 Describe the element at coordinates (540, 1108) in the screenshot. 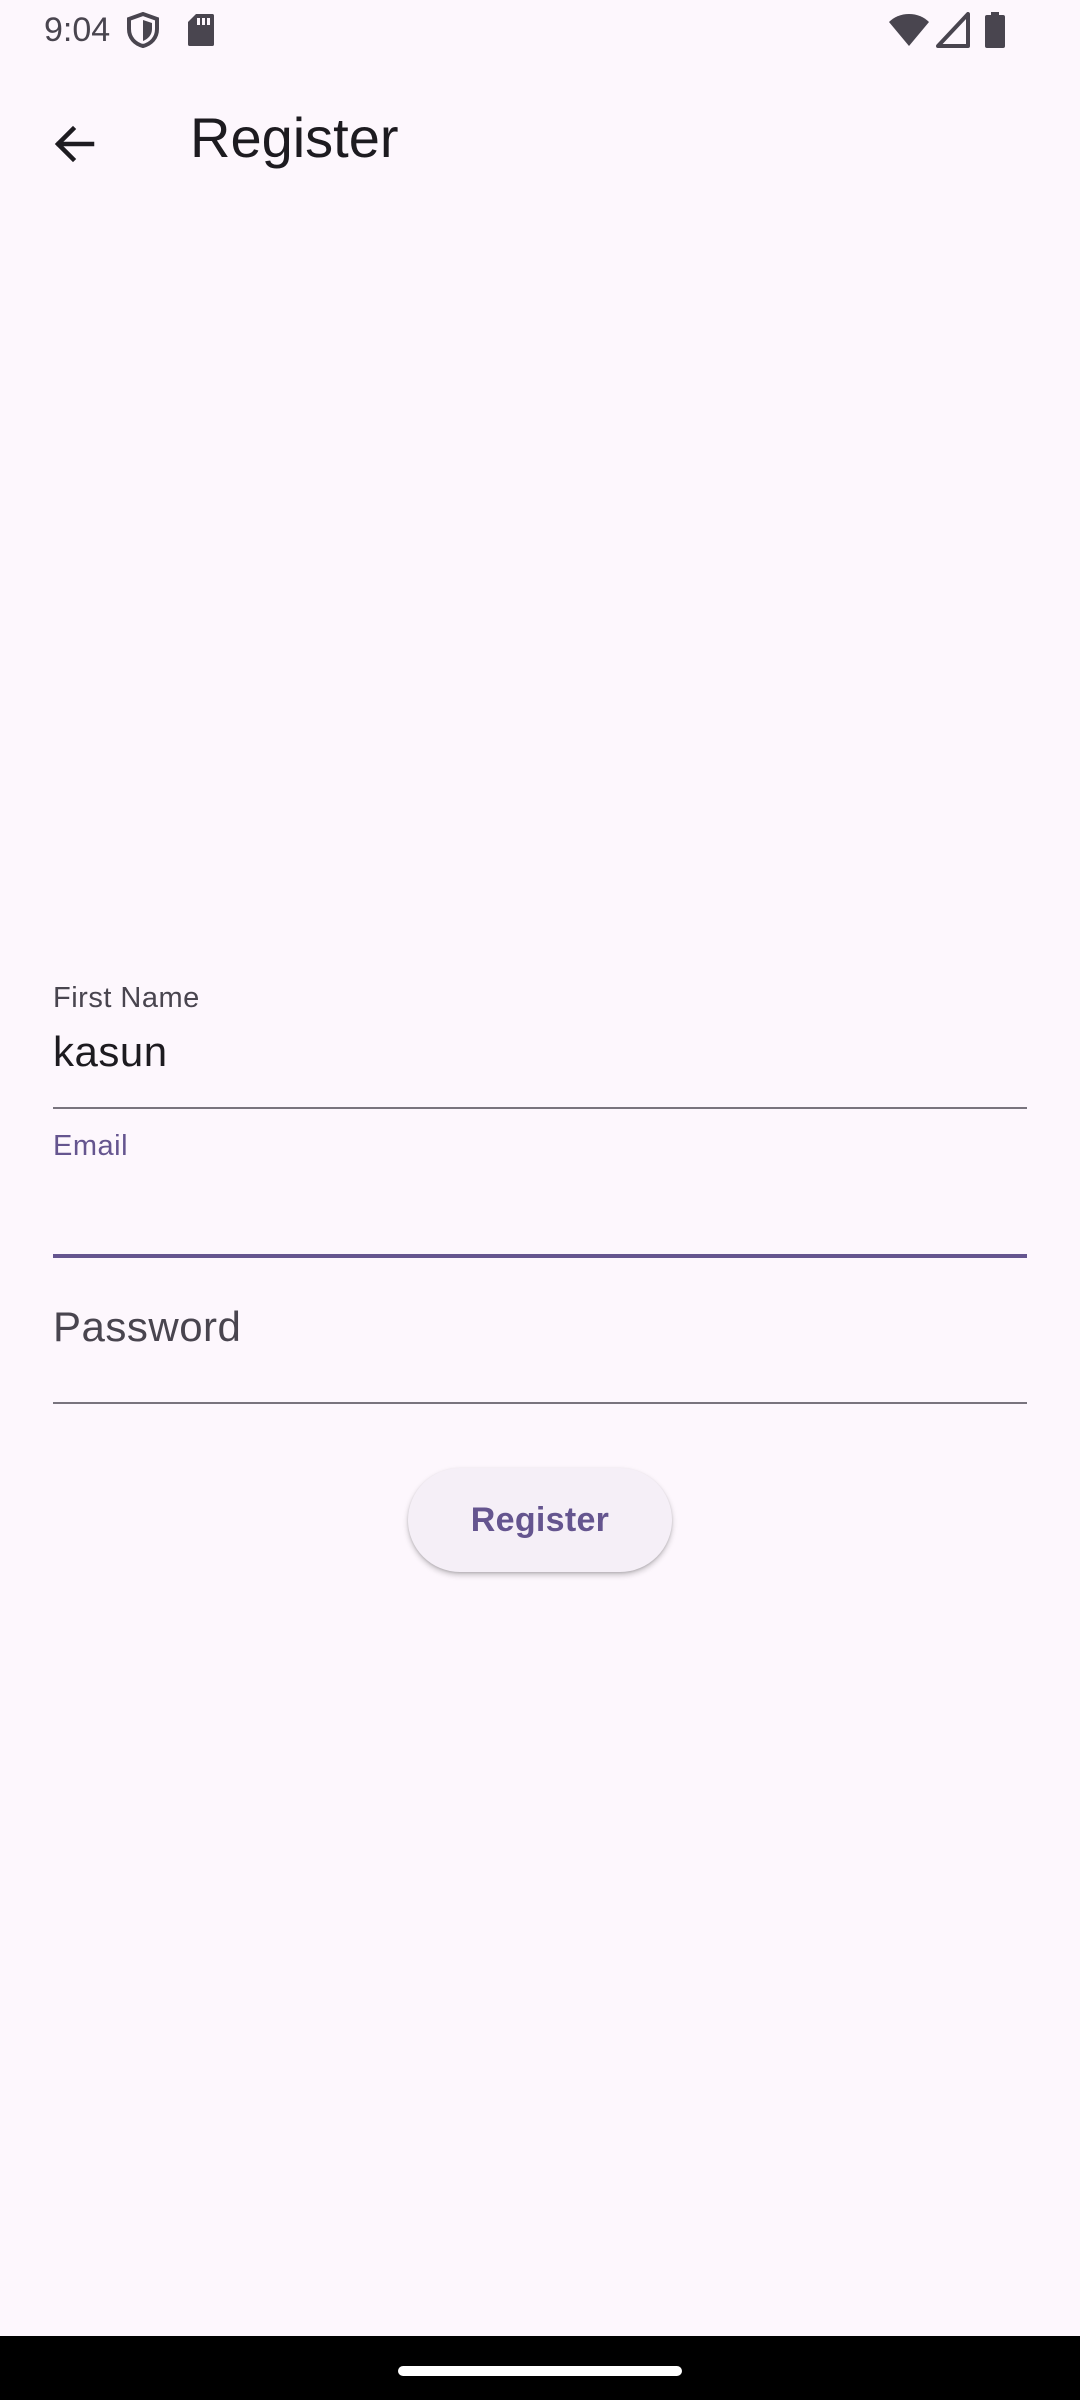

I see `first-name-underline` at that location.